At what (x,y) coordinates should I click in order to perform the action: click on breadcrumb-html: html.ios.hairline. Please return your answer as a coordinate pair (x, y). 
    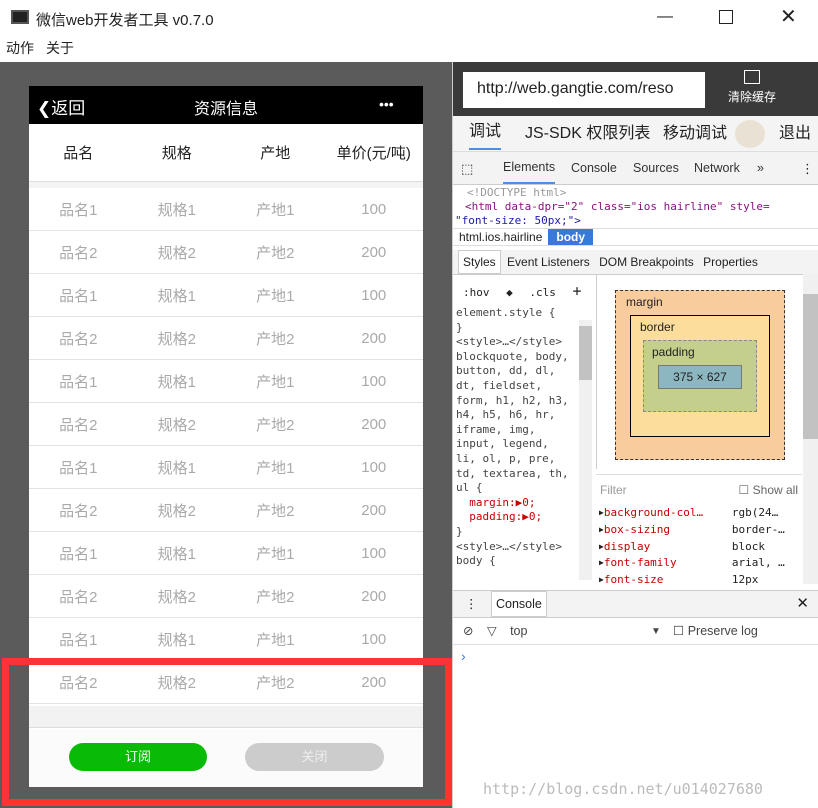
    Looking at the image, I should click on (500, 237).